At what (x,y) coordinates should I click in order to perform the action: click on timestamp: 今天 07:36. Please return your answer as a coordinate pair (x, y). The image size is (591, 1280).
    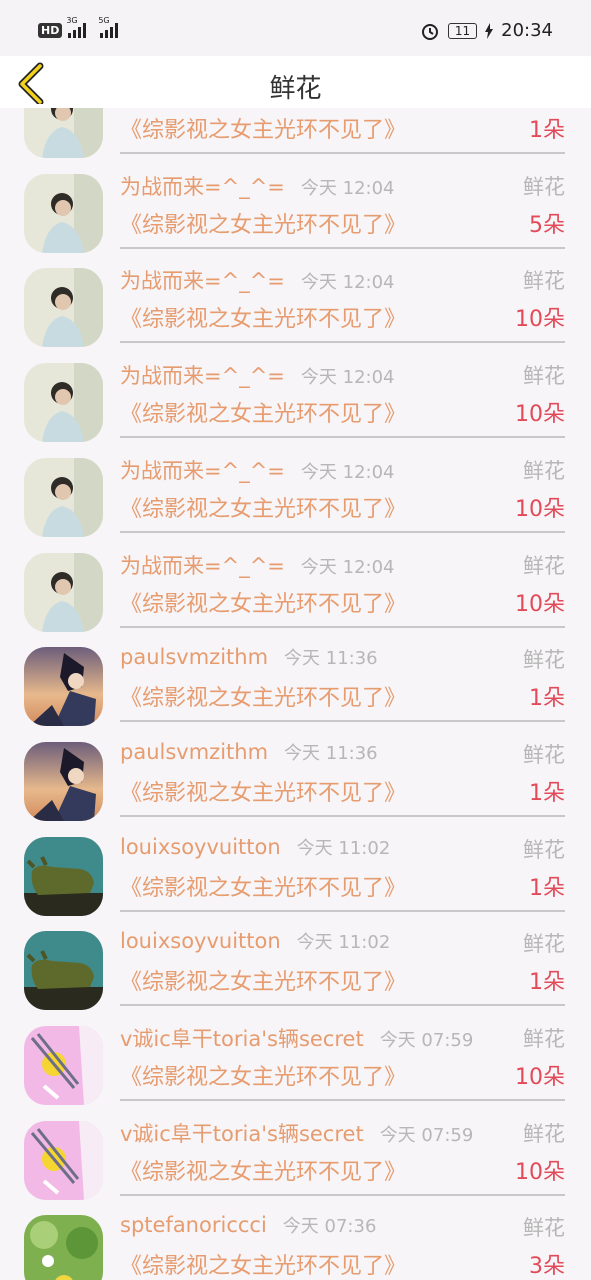
    Looking at the image, I should click on (329, 1227).